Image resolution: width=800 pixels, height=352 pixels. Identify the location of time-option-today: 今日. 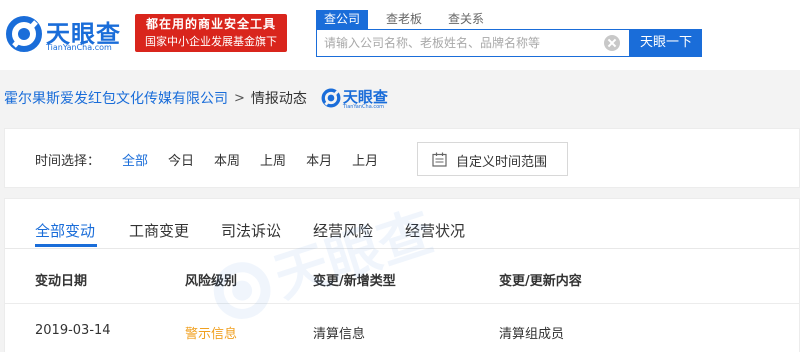
(181, 159).